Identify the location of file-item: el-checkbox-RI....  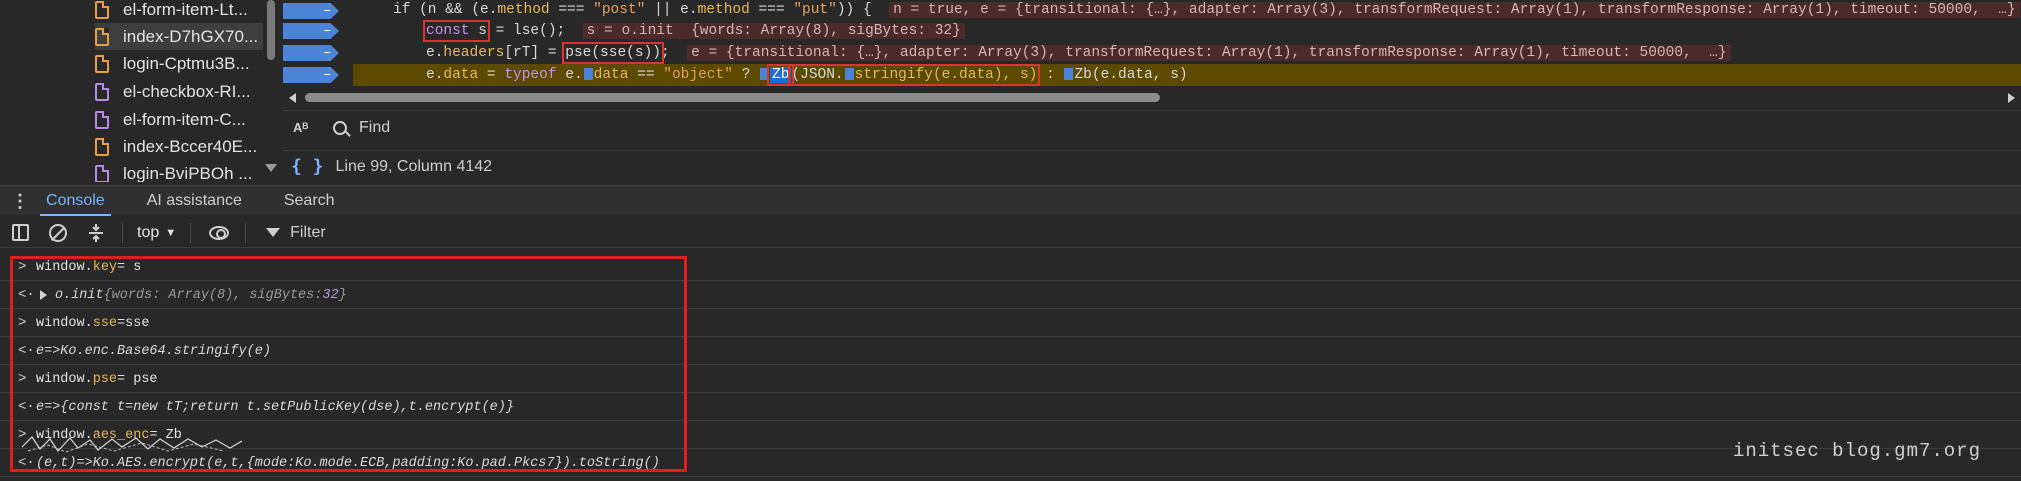
(173, 91).